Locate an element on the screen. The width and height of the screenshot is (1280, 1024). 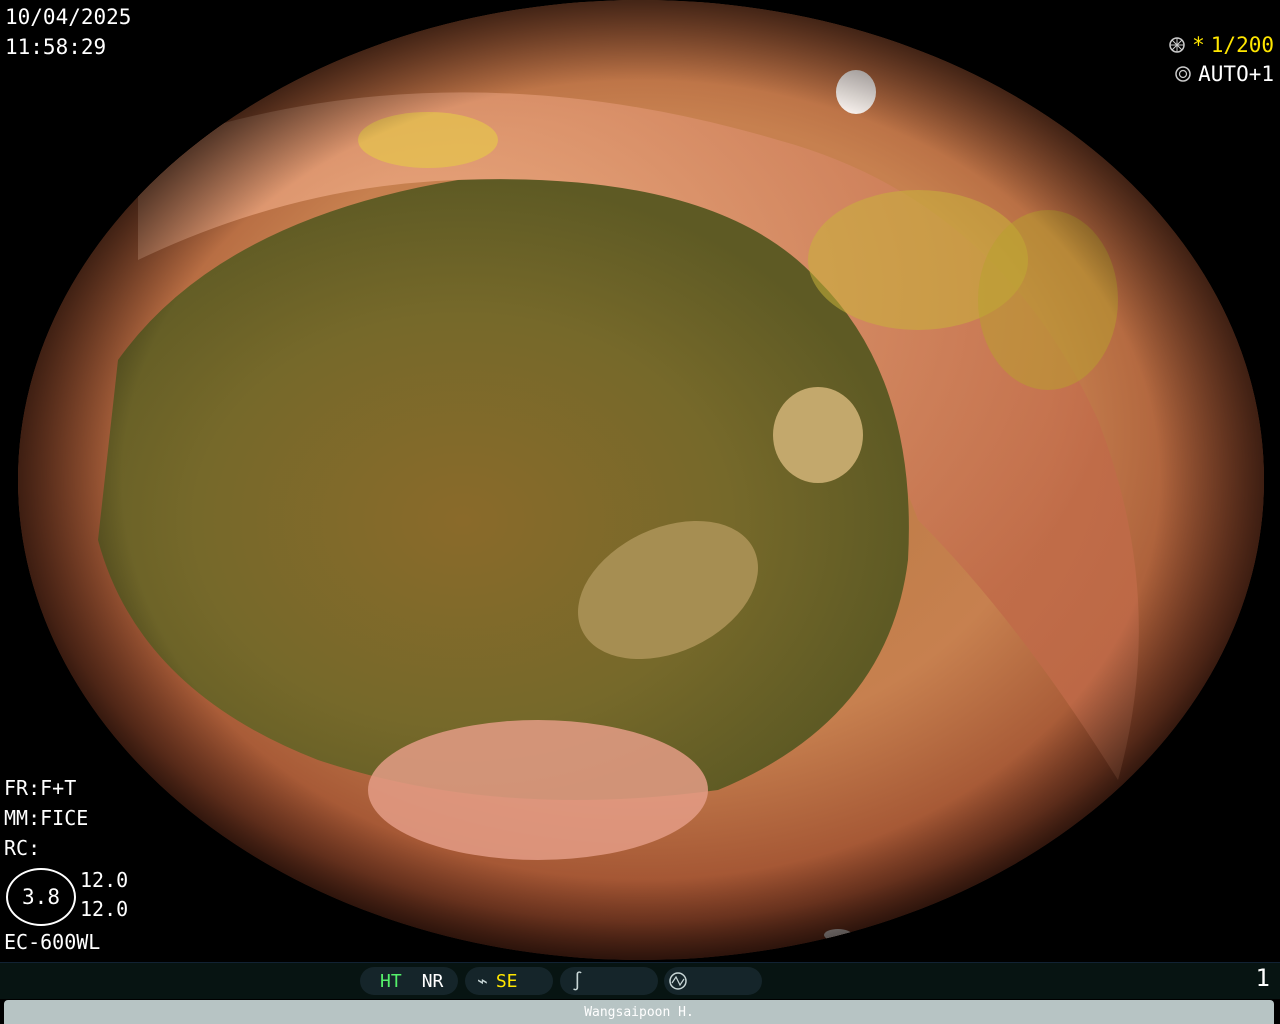
operator-bar: Wangsaipoon H. is located at coordinates (639, 1012).